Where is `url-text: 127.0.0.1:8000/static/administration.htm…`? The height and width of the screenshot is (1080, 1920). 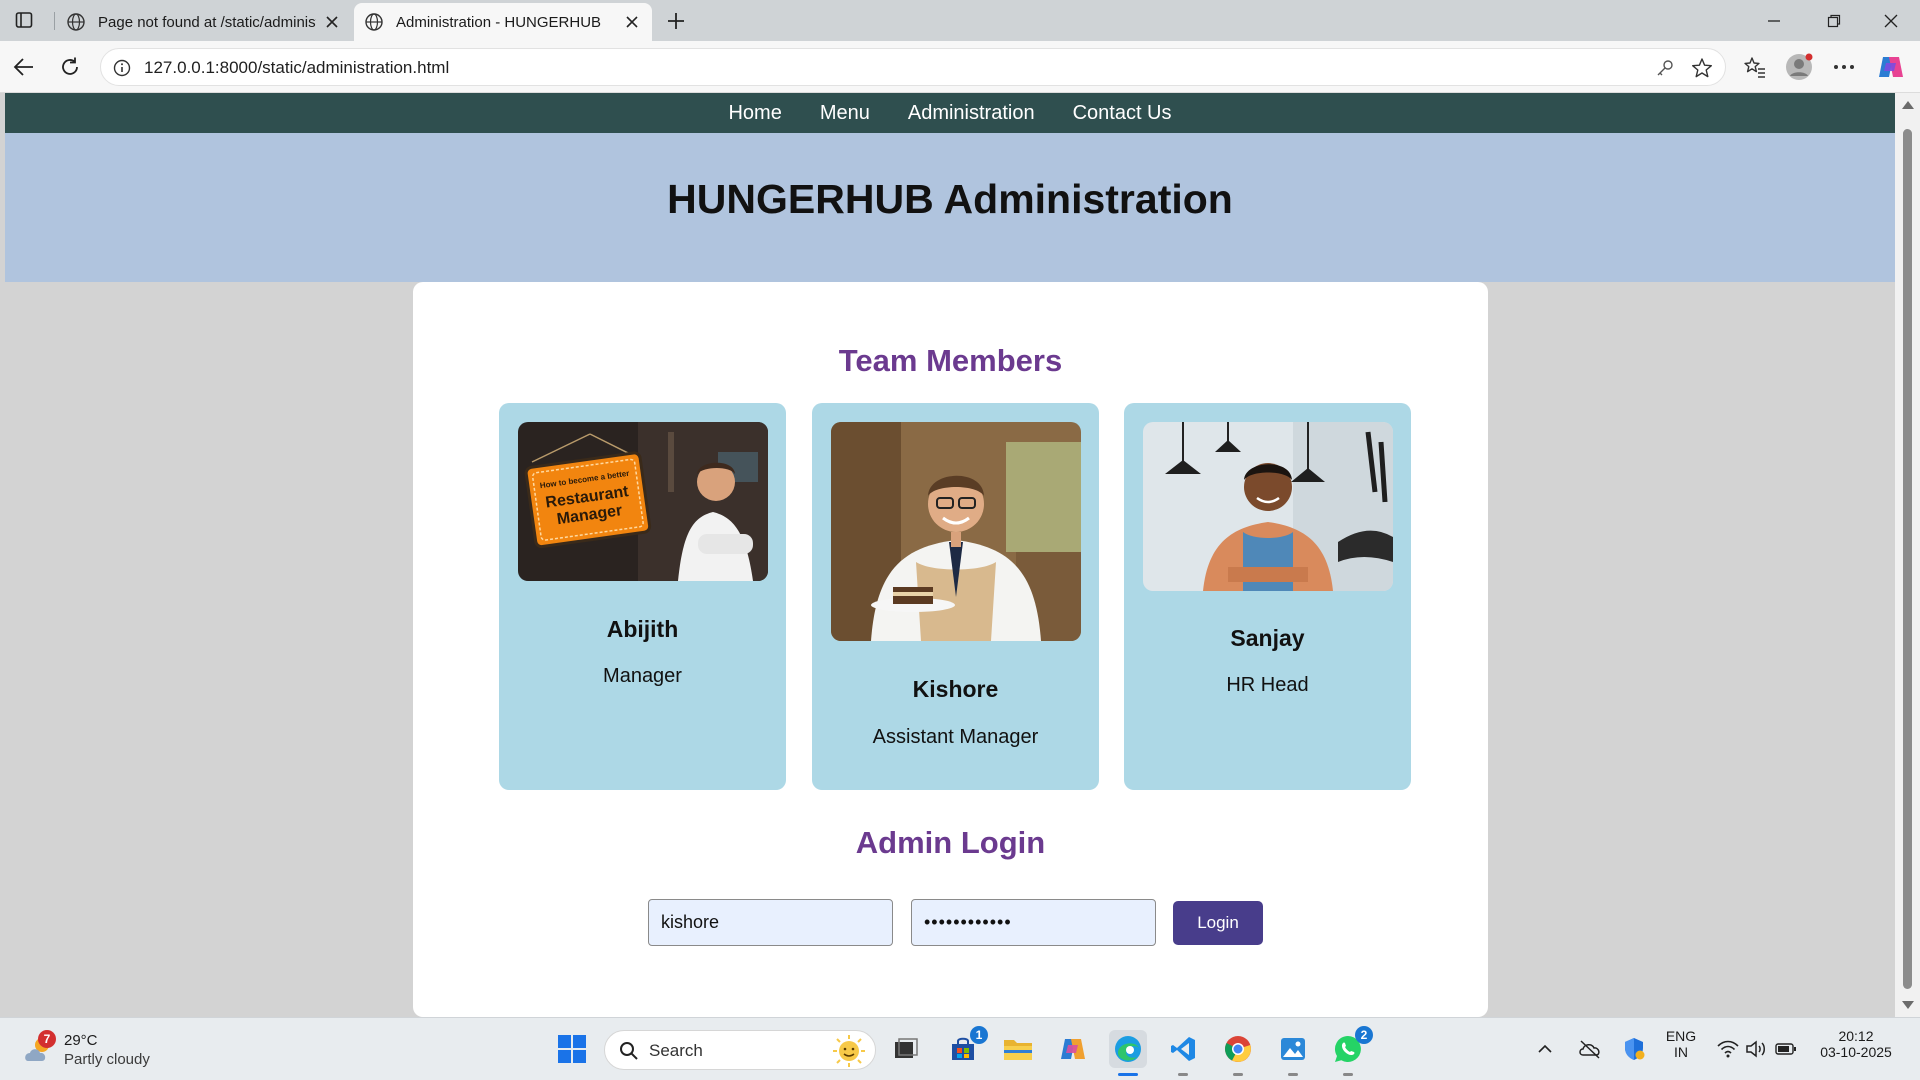
url-text: 127.0.0.1:8000/static/administration.htm… is located at coordinates (297, 67).